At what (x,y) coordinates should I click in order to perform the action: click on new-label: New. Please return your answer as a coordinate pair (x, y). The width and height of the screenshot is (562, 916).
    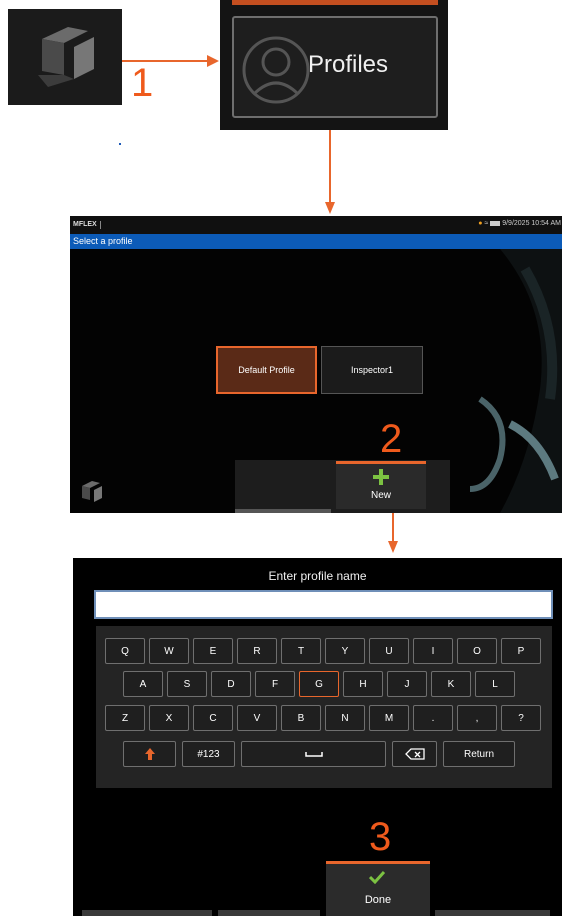
    Looking at the image, I should click on (380, 495).